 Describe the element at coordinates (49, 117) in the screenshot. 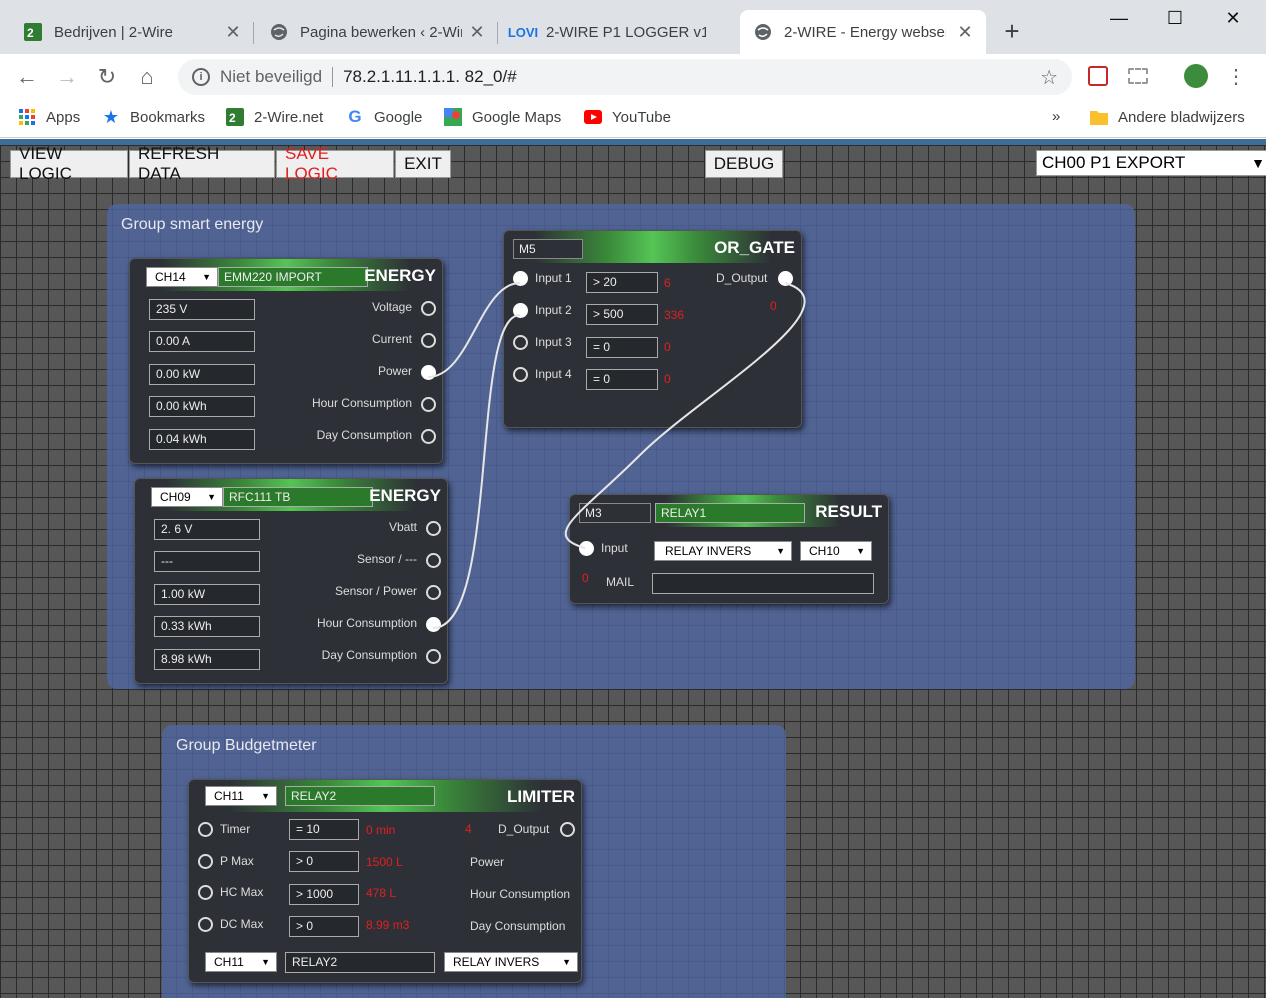

I see `bookmark-apps: Apps` at that location.